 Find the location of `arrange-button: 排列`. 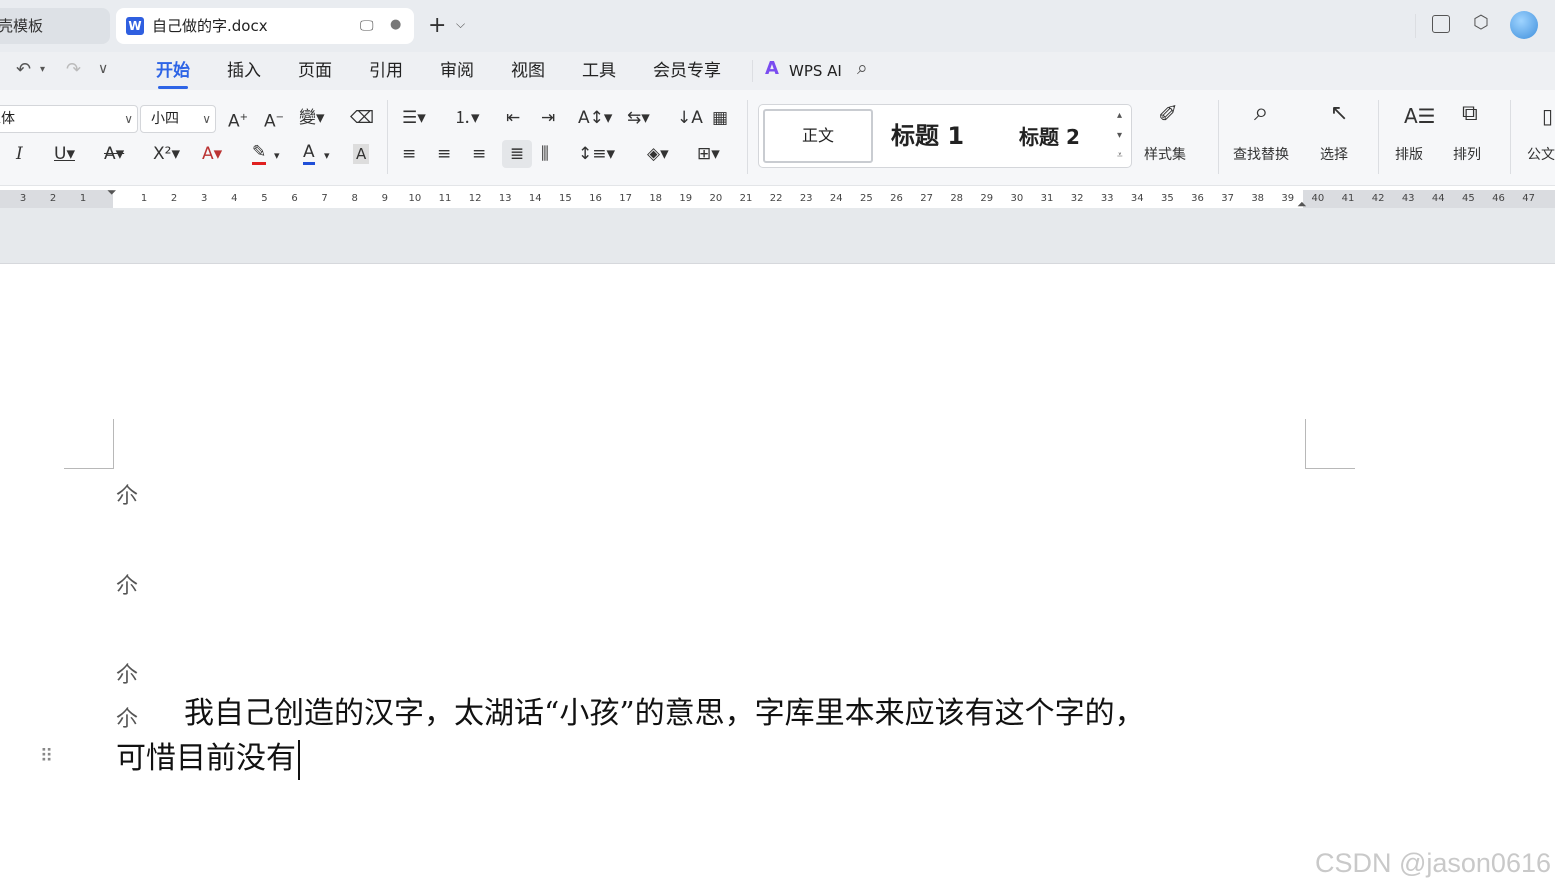

arrange-button: 排列 is located at coordinates (1467, 155).